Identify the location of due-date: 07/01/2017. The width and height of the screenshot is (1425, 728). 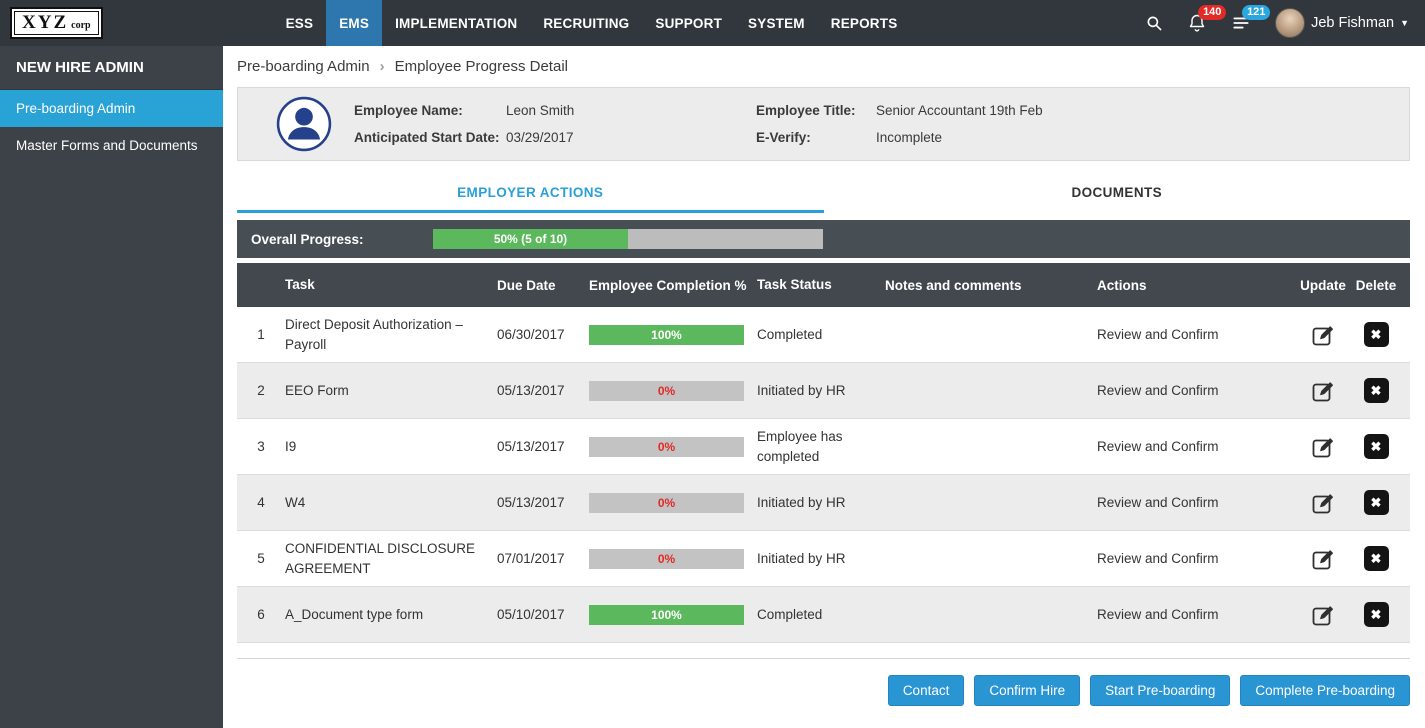
(531, 559).